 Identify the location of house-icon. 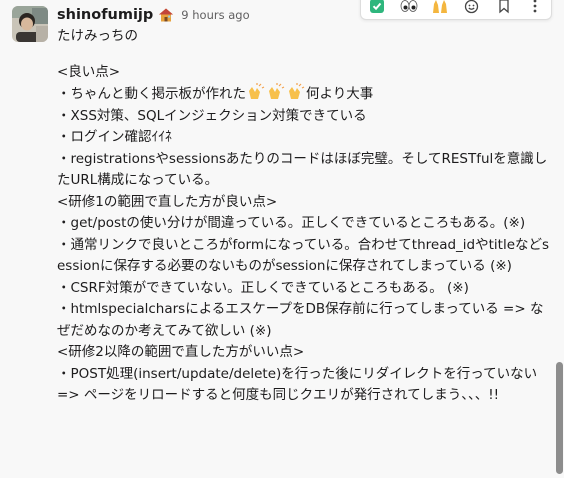
(166, 15).